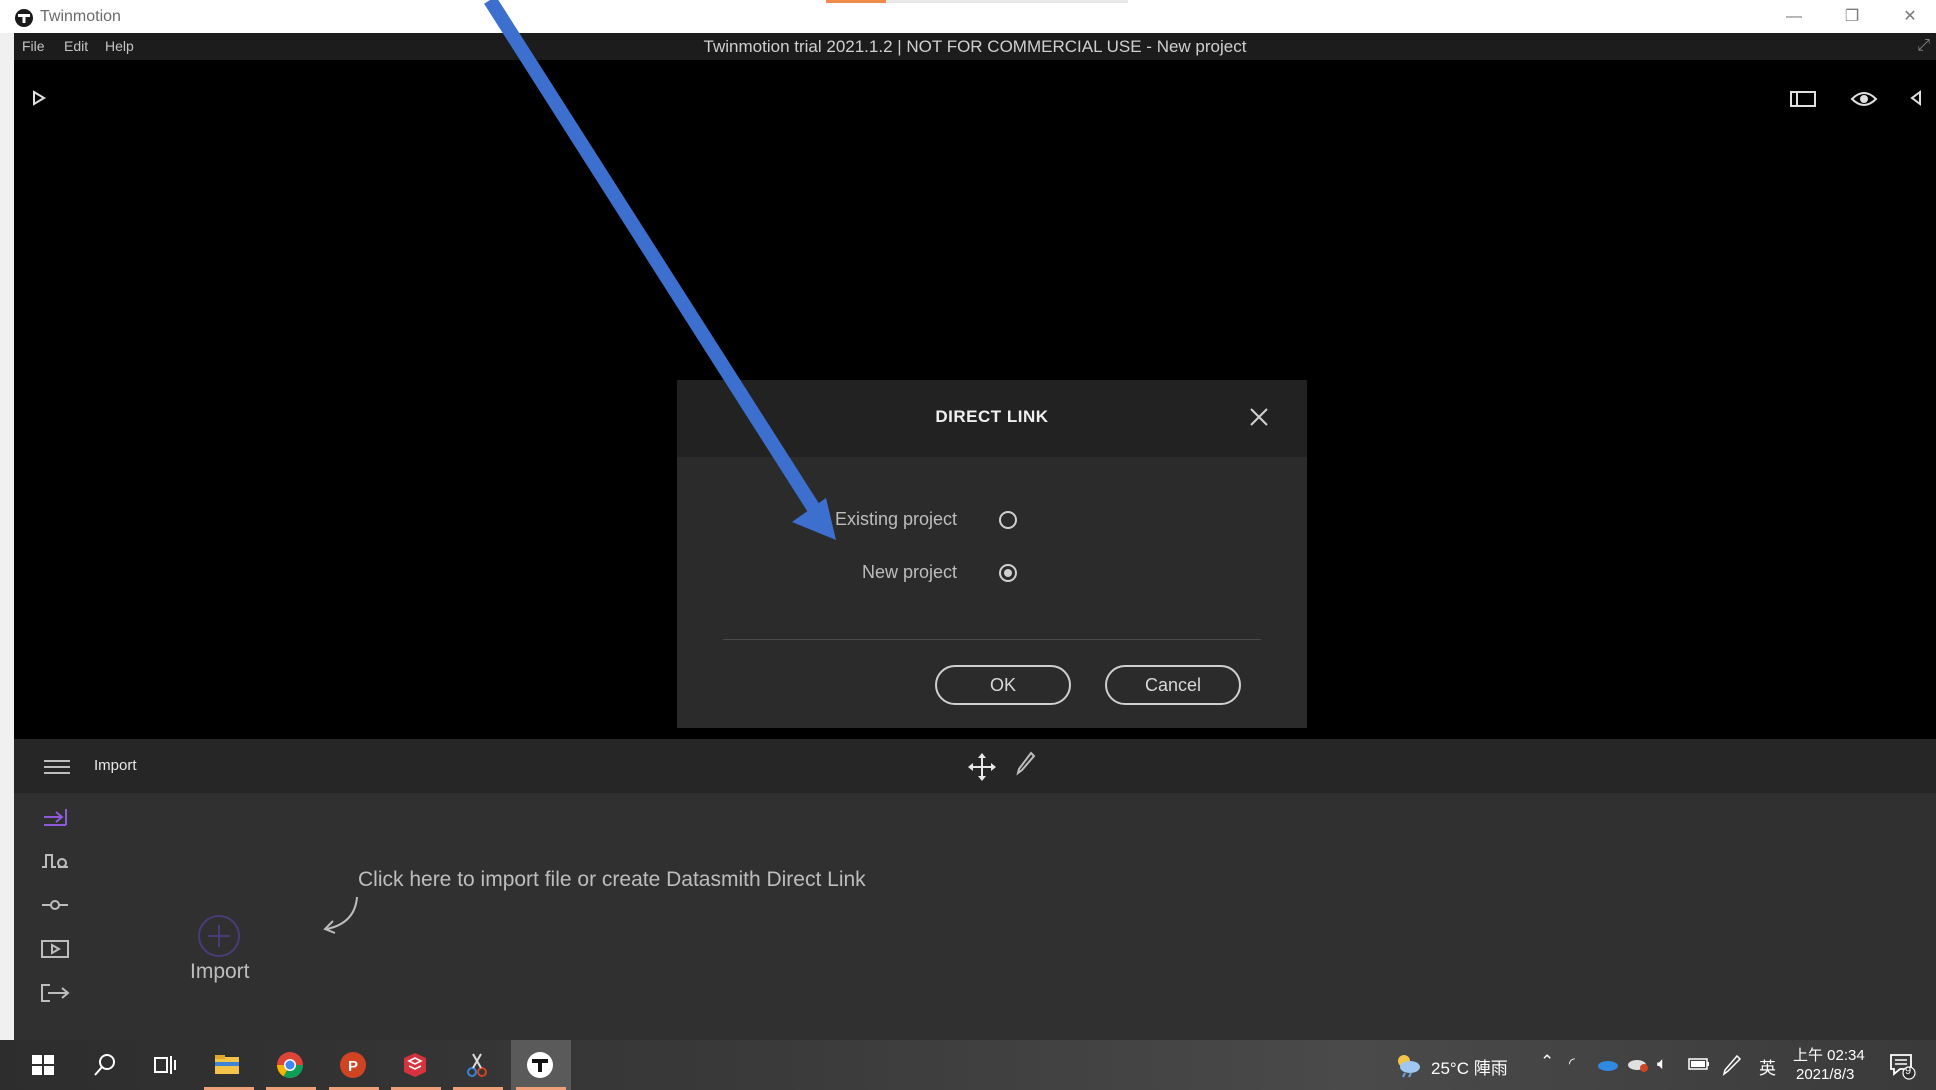  I want to click on restore-button: ❐, so click(1852, 17).